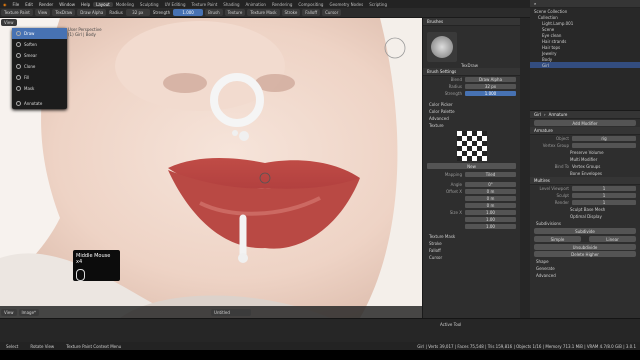 Image resolution: width=640 pixels, height=360 pixels. What do you see at coordinates (378, 4) in the screenshot?
I see `workspace-tab-scripting: Scripting` at bounding box center [378, 4].